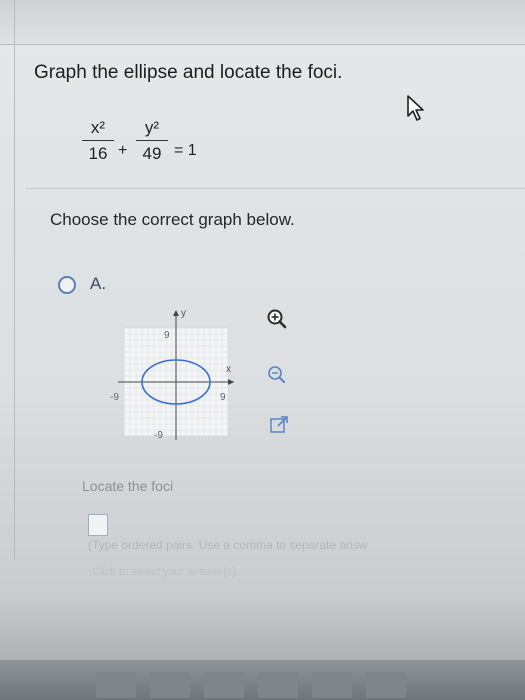  What do you see at coordinates (185, 150) in the screenshot?
I see `equals-one: = 1` at bounding box center [185, 150].